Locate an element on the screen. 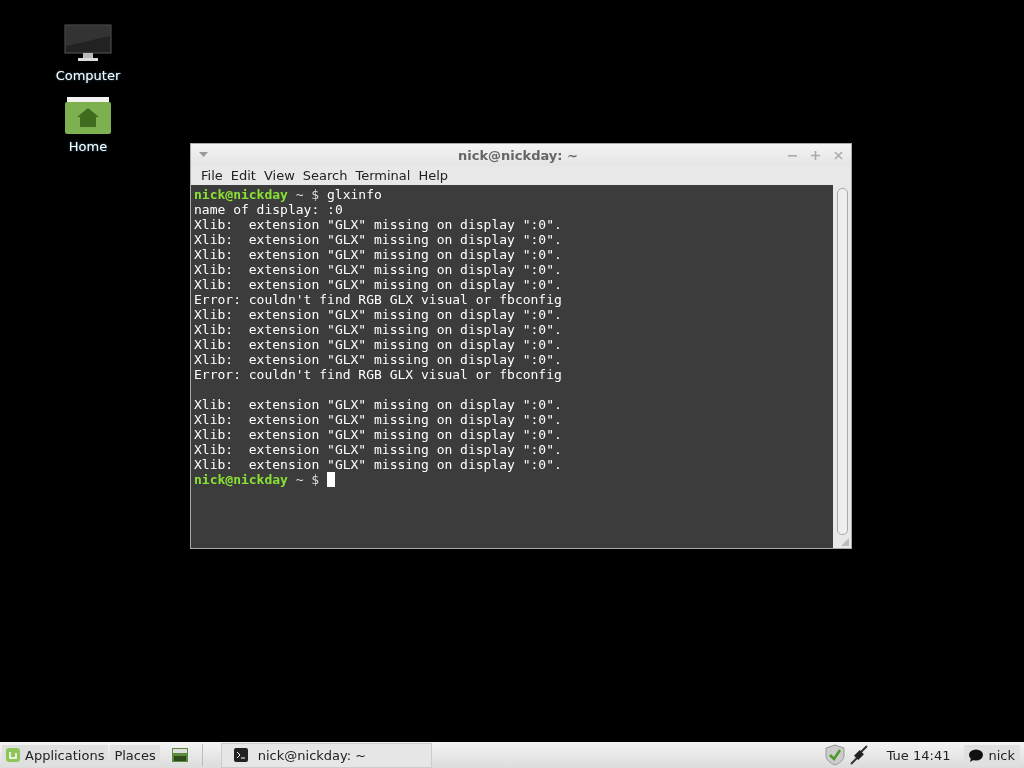  close-icon is located at coordinates (838, 155).